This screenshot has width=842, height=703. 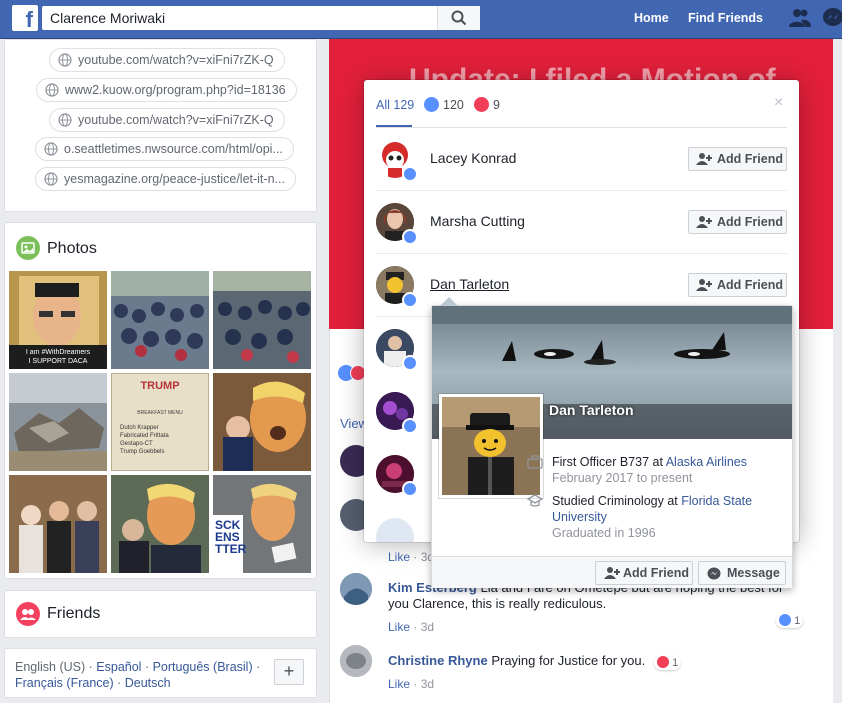 I want to click on briefcase-icon, so click(x=535, y=462).